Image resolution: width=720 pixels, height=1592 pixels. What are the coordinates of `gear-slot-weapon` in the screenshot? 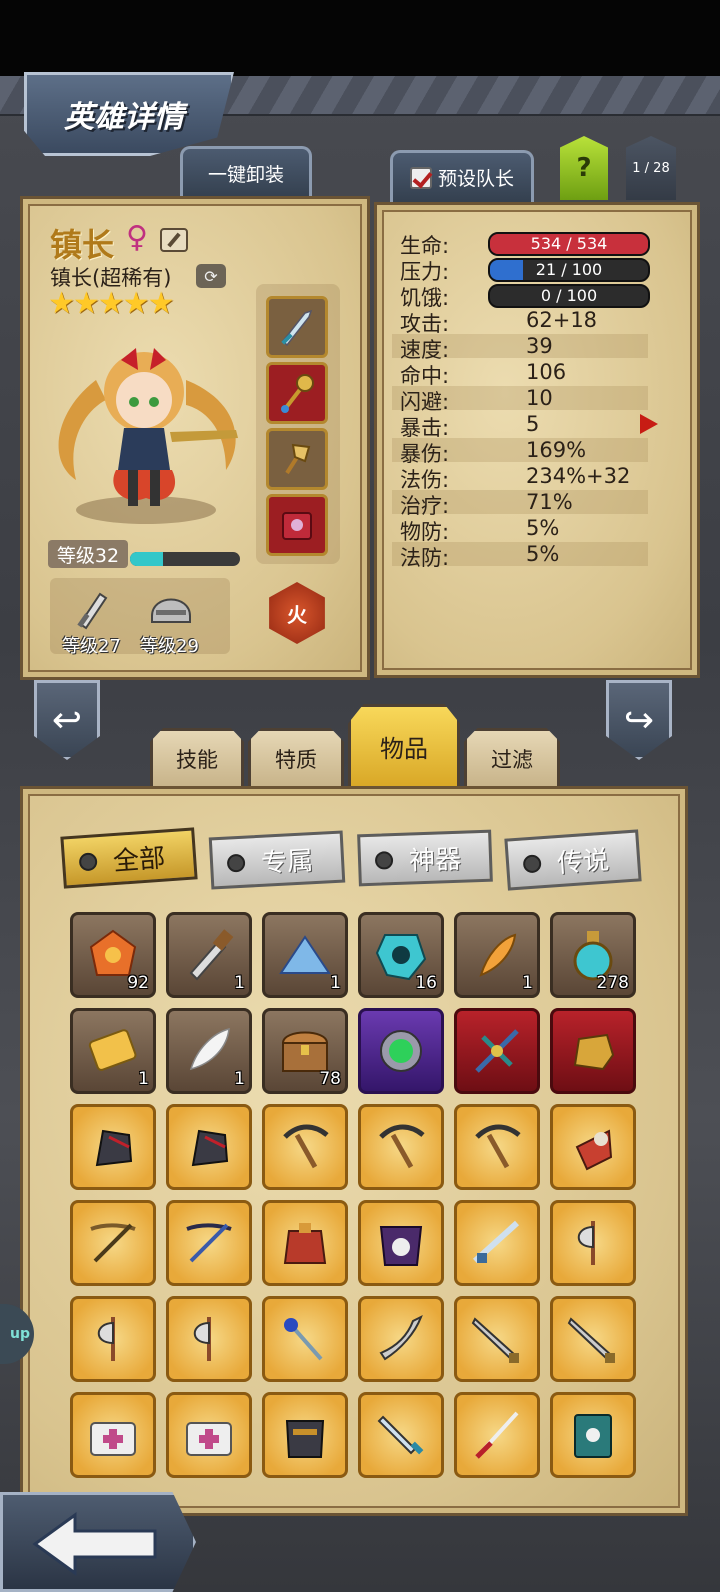 It's located at (297, 327).